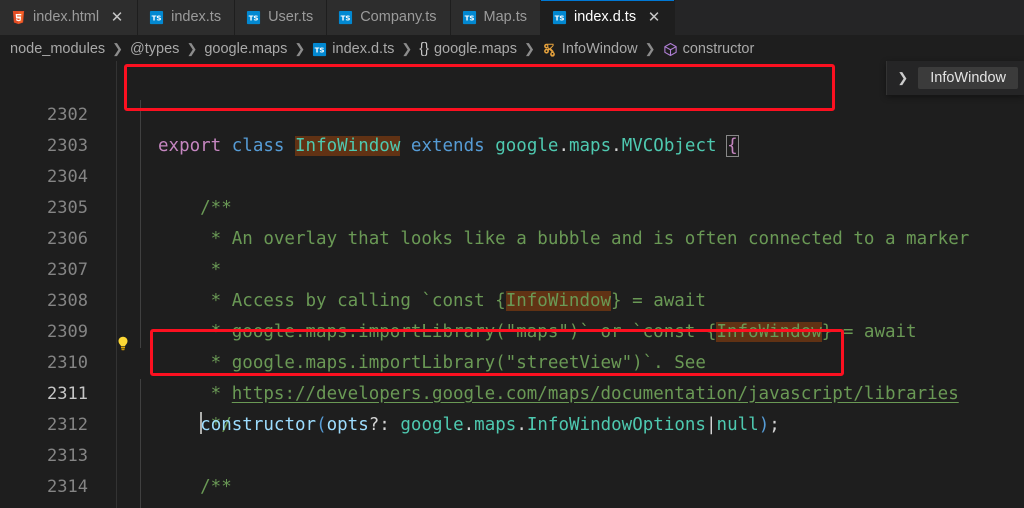  I want to click on tab-index-ts: TS index.ts, so click(187, 17).